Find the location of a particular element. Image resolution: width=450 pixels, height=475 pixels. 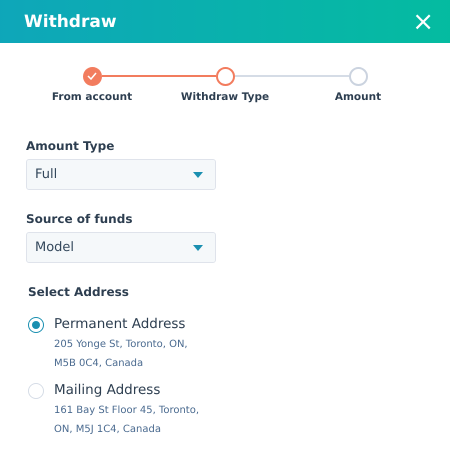

field-label: Source of funds is located at coordinates (80, 219).